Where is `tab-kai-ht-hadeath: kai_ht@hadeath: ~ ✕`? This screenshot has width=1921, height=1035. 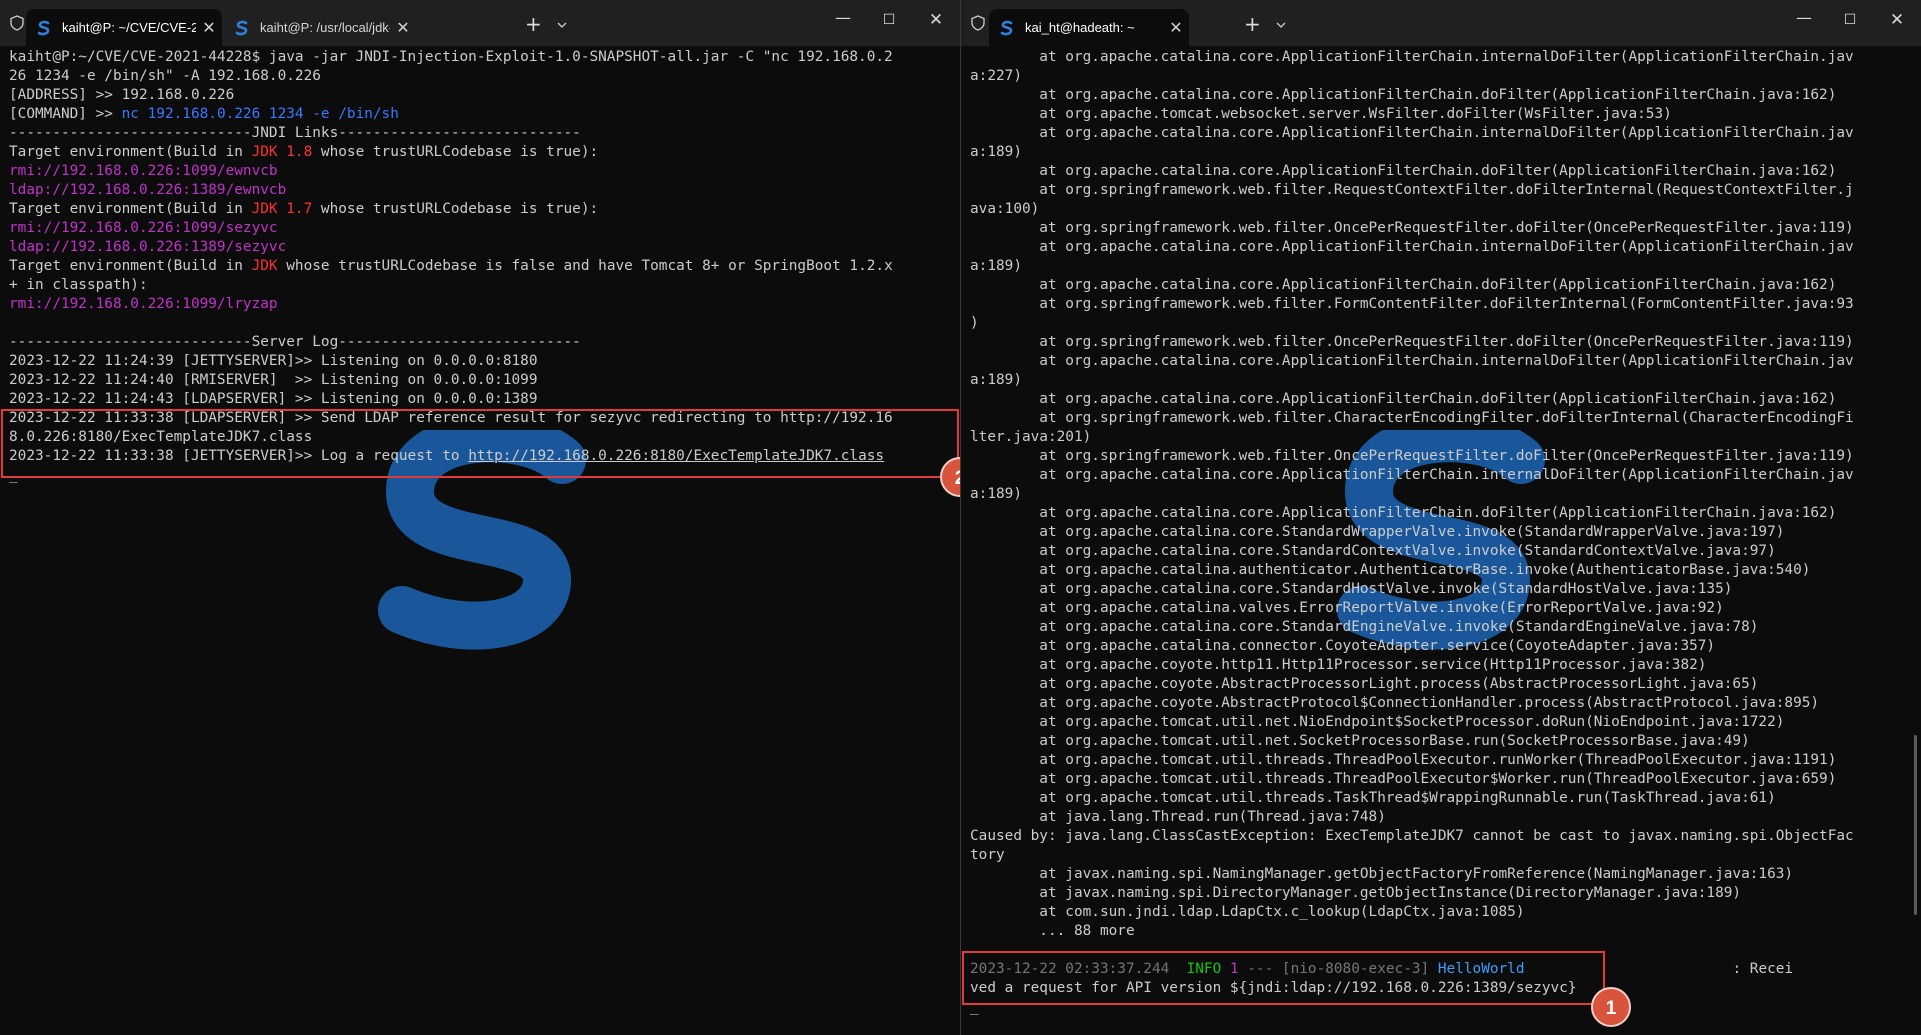 tab-kai-ht-hadeath: kai_ht@hadeath: ~ ✕ is located at coordinates (1089, 27).